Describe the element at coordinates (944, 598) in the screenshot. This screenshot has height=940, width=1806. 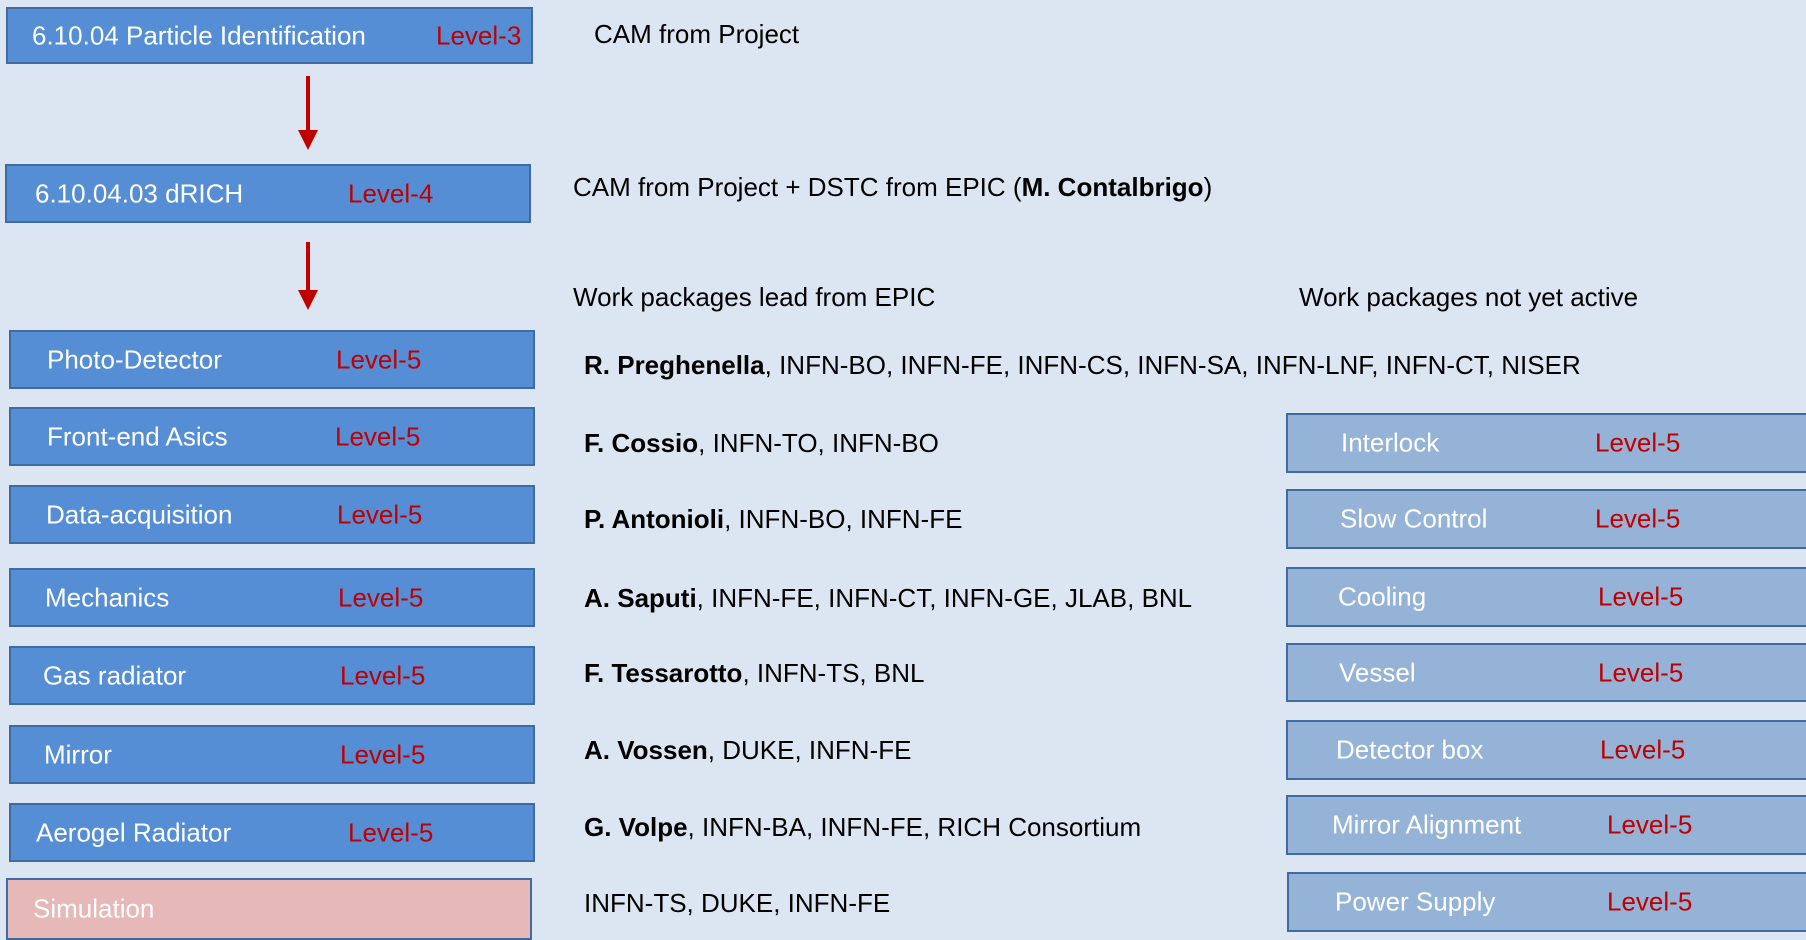
I see `wp-members: , INFN-FE, INFN-CT, INFN-GE, JLAB, BNL` at that location.